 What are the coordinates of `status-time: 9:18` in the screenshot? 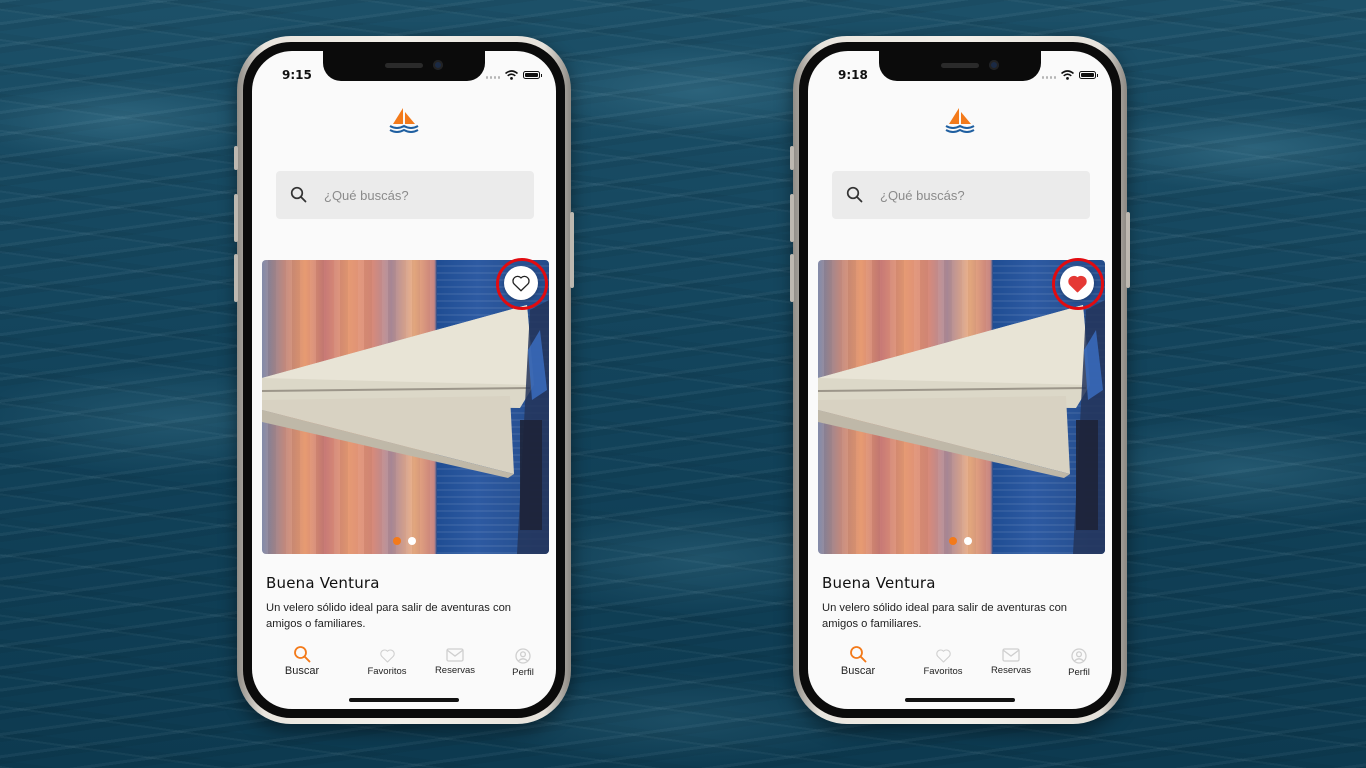 It's located at (853, 75).